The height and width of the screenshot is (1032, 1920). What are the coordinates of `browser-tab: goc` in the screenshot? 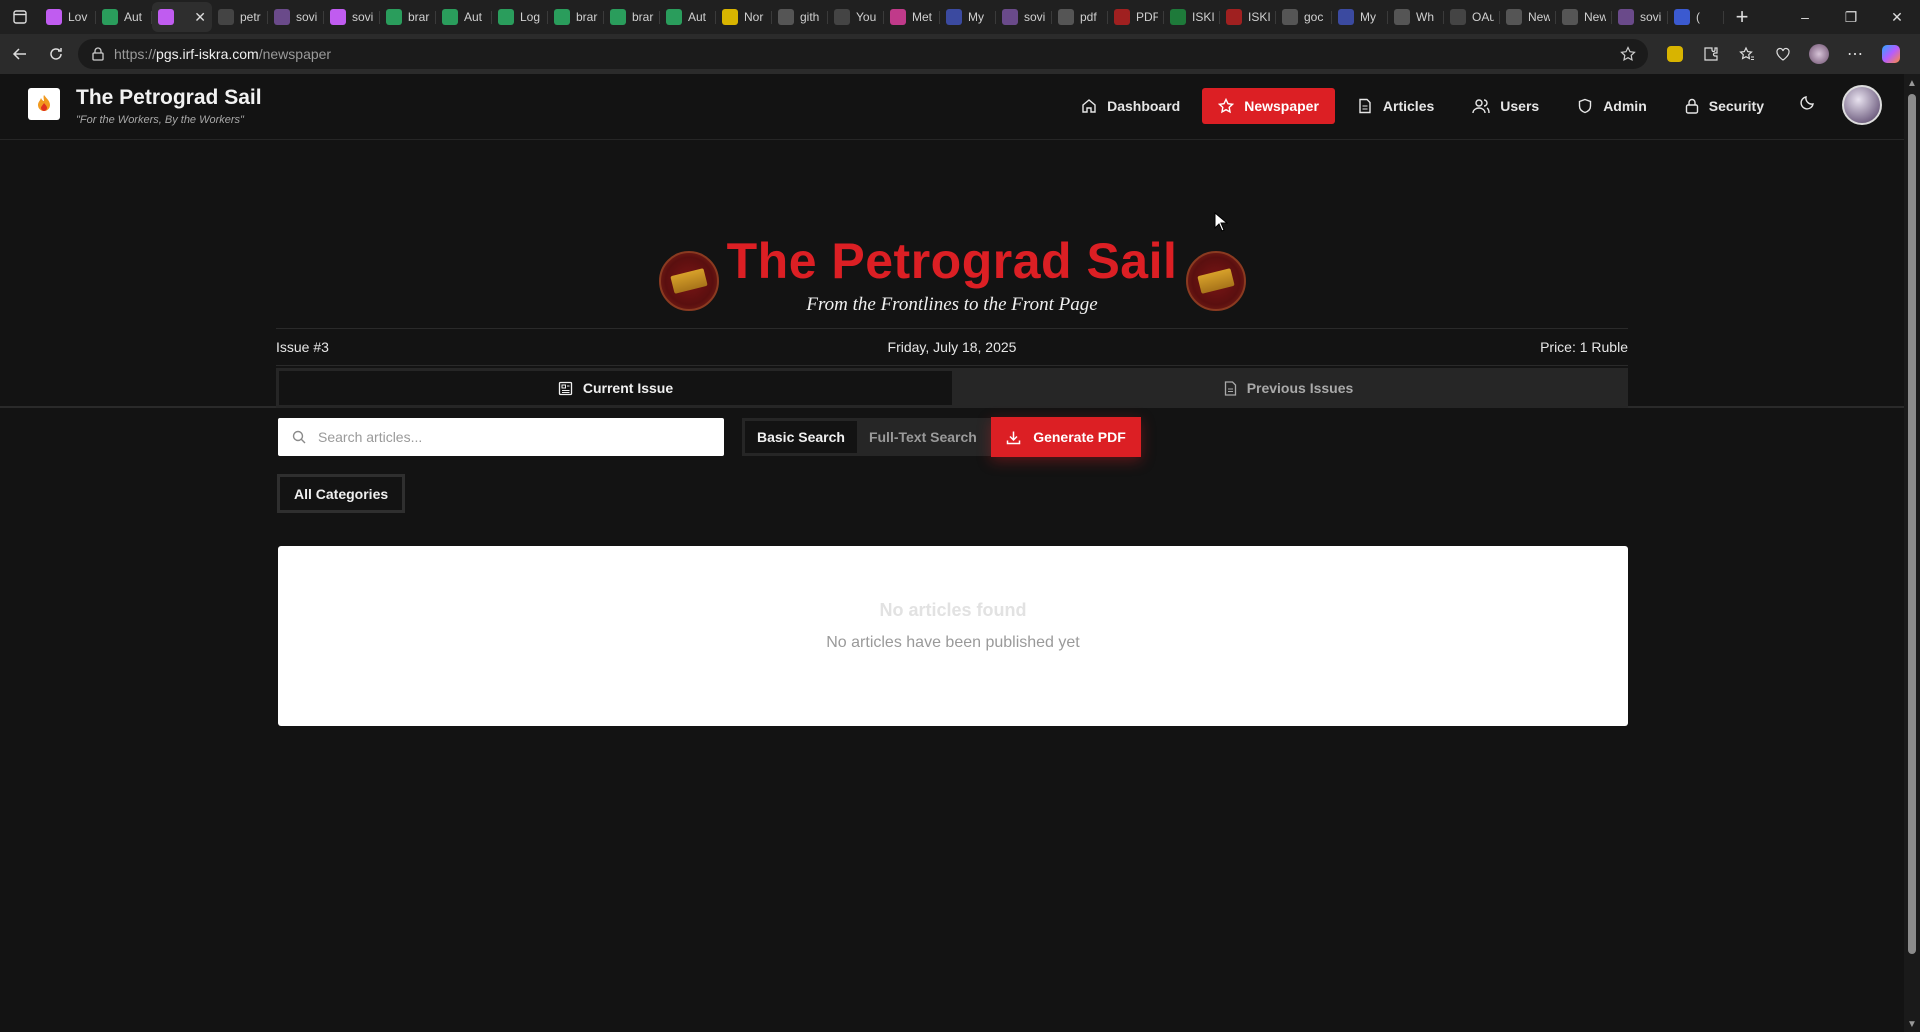 It's located at (1304, 17).